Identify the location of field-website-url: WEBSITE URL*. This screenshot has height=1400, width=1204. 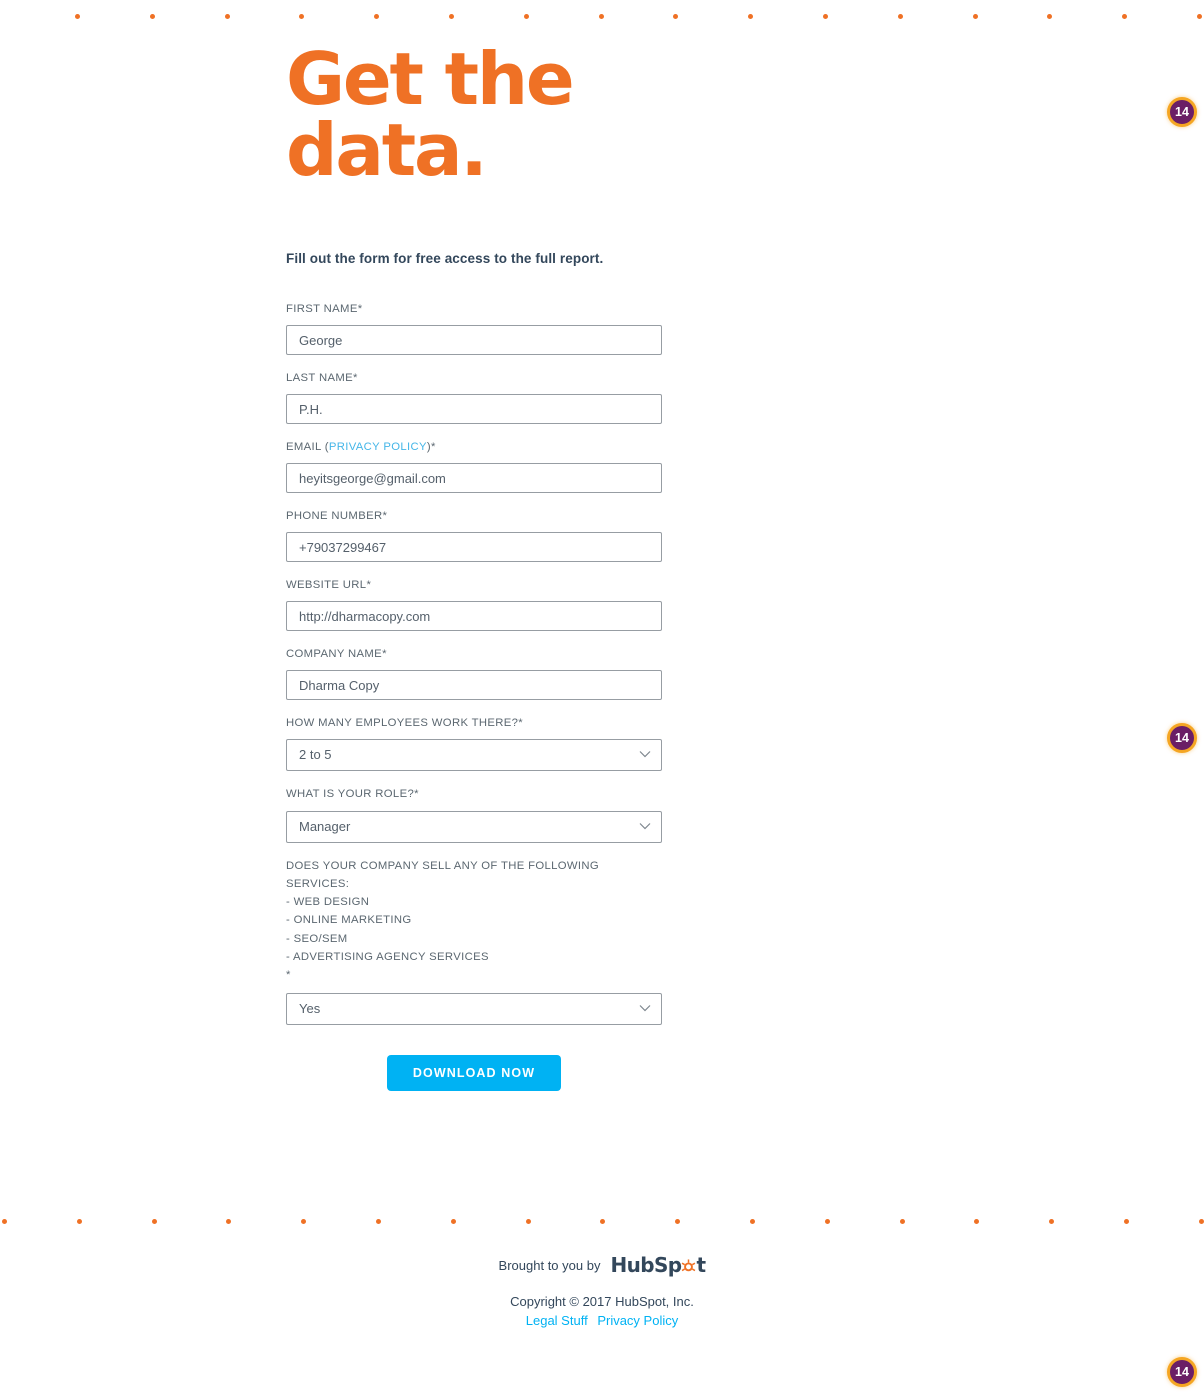
(474, 604).